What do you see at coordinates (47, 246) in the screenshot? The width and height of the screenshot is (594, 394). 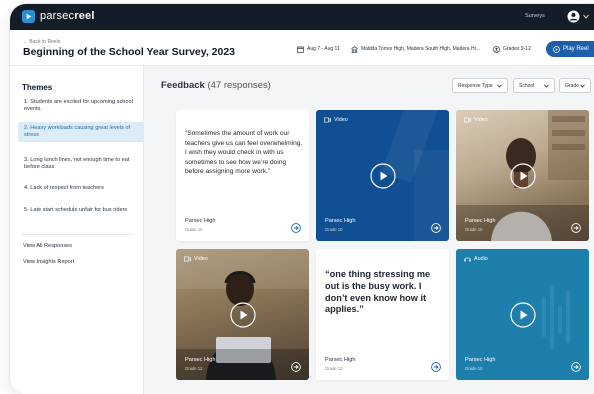 I see `view-all-responses-link: View All Responses` at bounding box center [47, 246].